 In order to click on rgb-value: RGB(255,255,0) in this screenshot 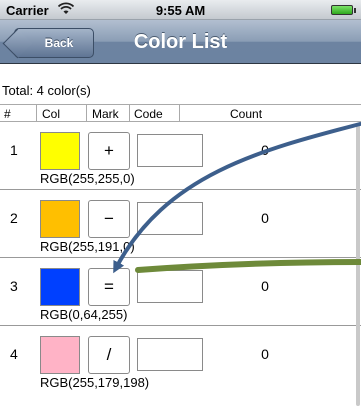, I will do `click(87, 178)`.